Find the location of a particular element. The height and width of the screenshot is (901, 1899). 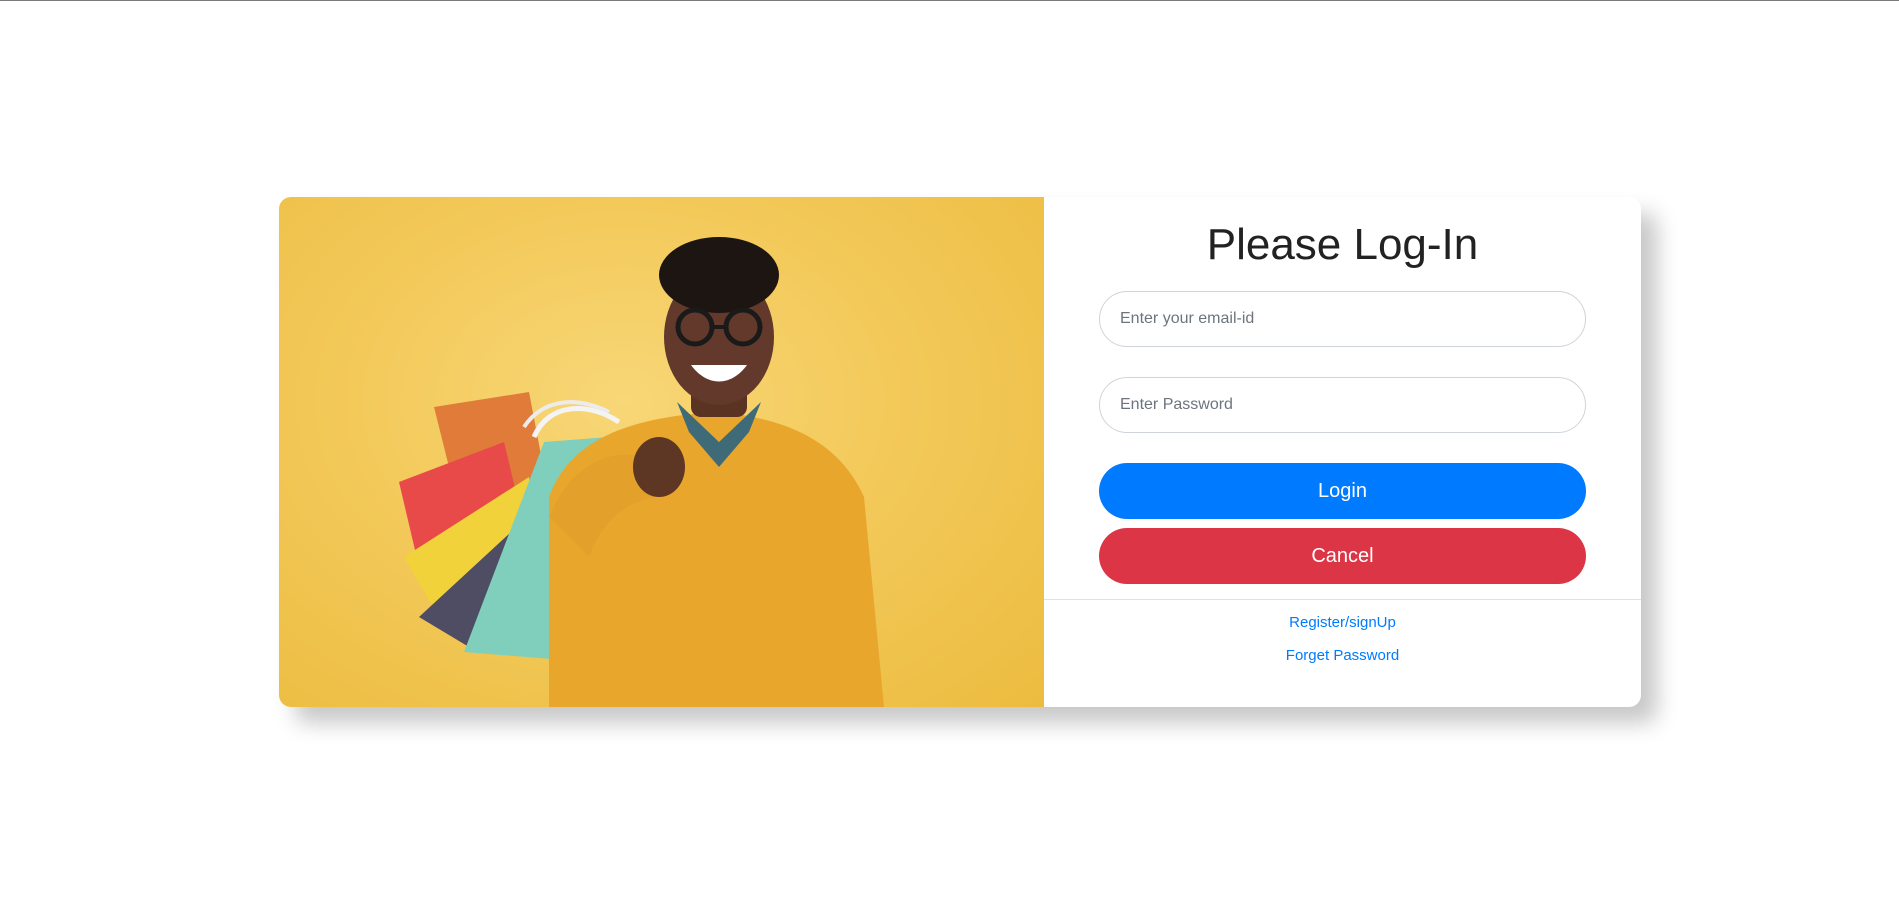

page-title: Please Log-In is located at coordinates (1342, 244).